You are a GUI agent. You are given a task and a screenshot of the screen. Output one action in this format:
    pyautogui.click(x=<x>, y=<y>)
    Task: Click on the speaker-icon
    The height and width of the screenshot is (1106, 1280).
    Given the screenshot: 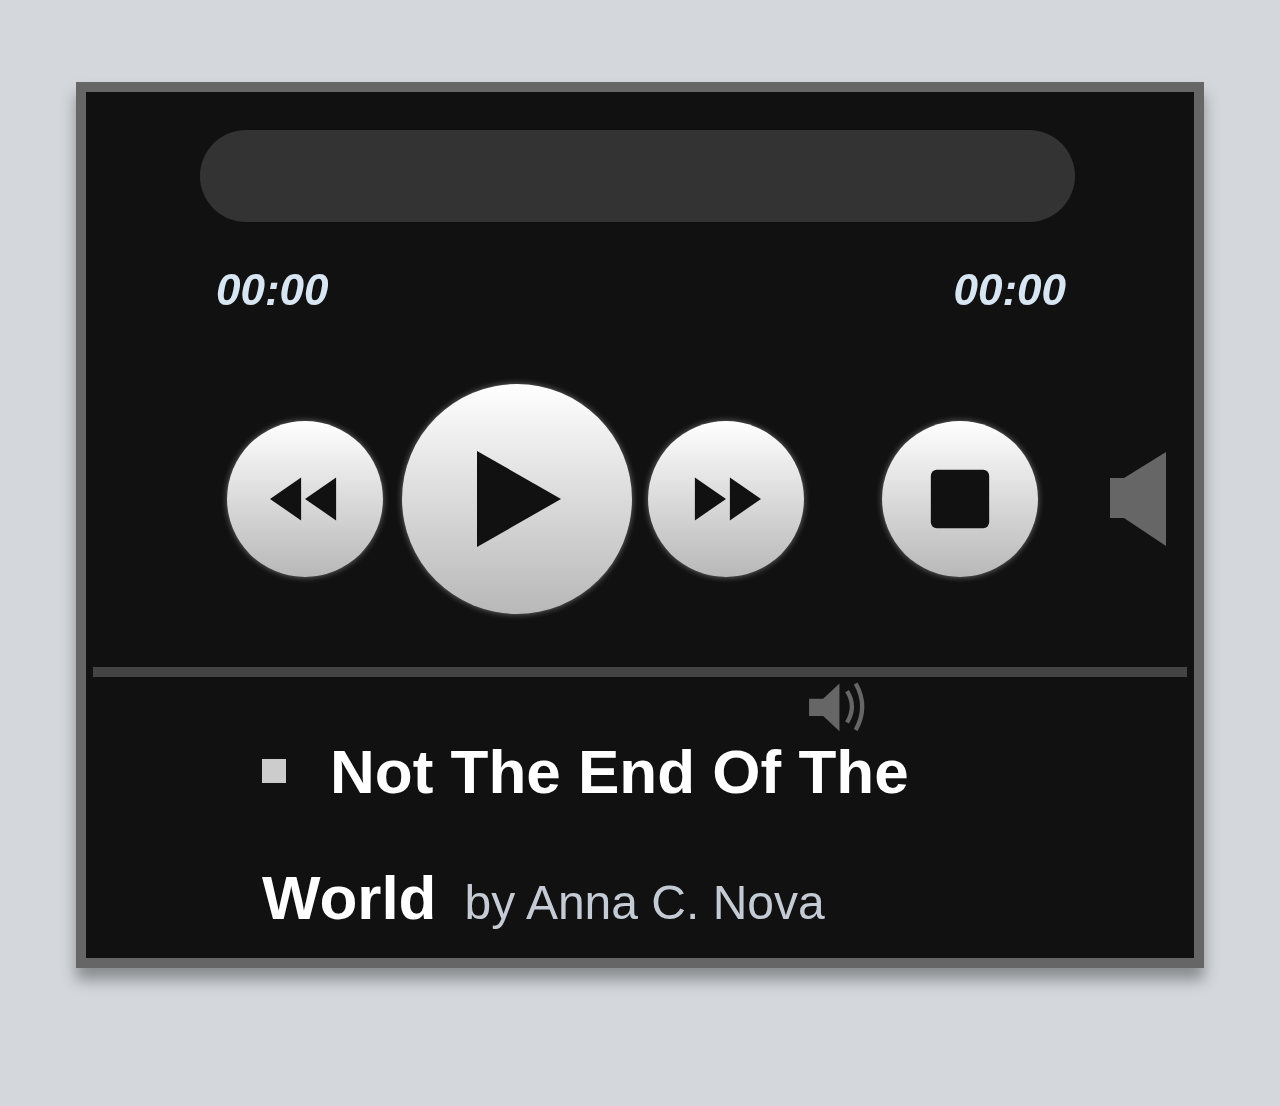 What is the action you would take?
    pyautogui.click(x=837, y=706)
    